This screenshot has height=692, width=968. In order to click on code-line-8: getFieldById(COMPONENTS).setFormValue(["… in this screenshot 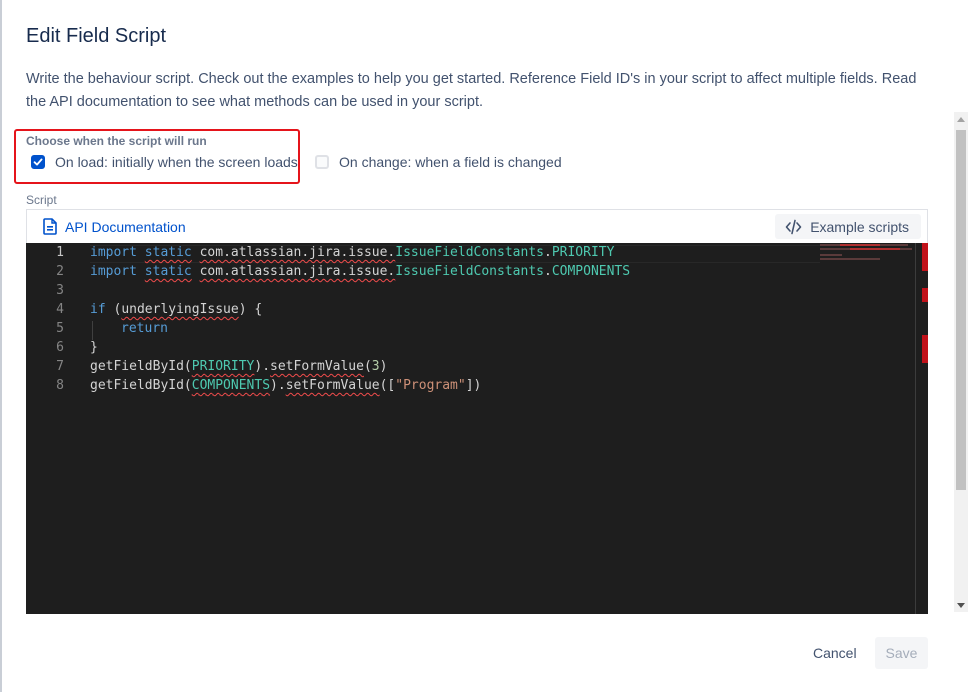, I will do `click(285, 385)`.